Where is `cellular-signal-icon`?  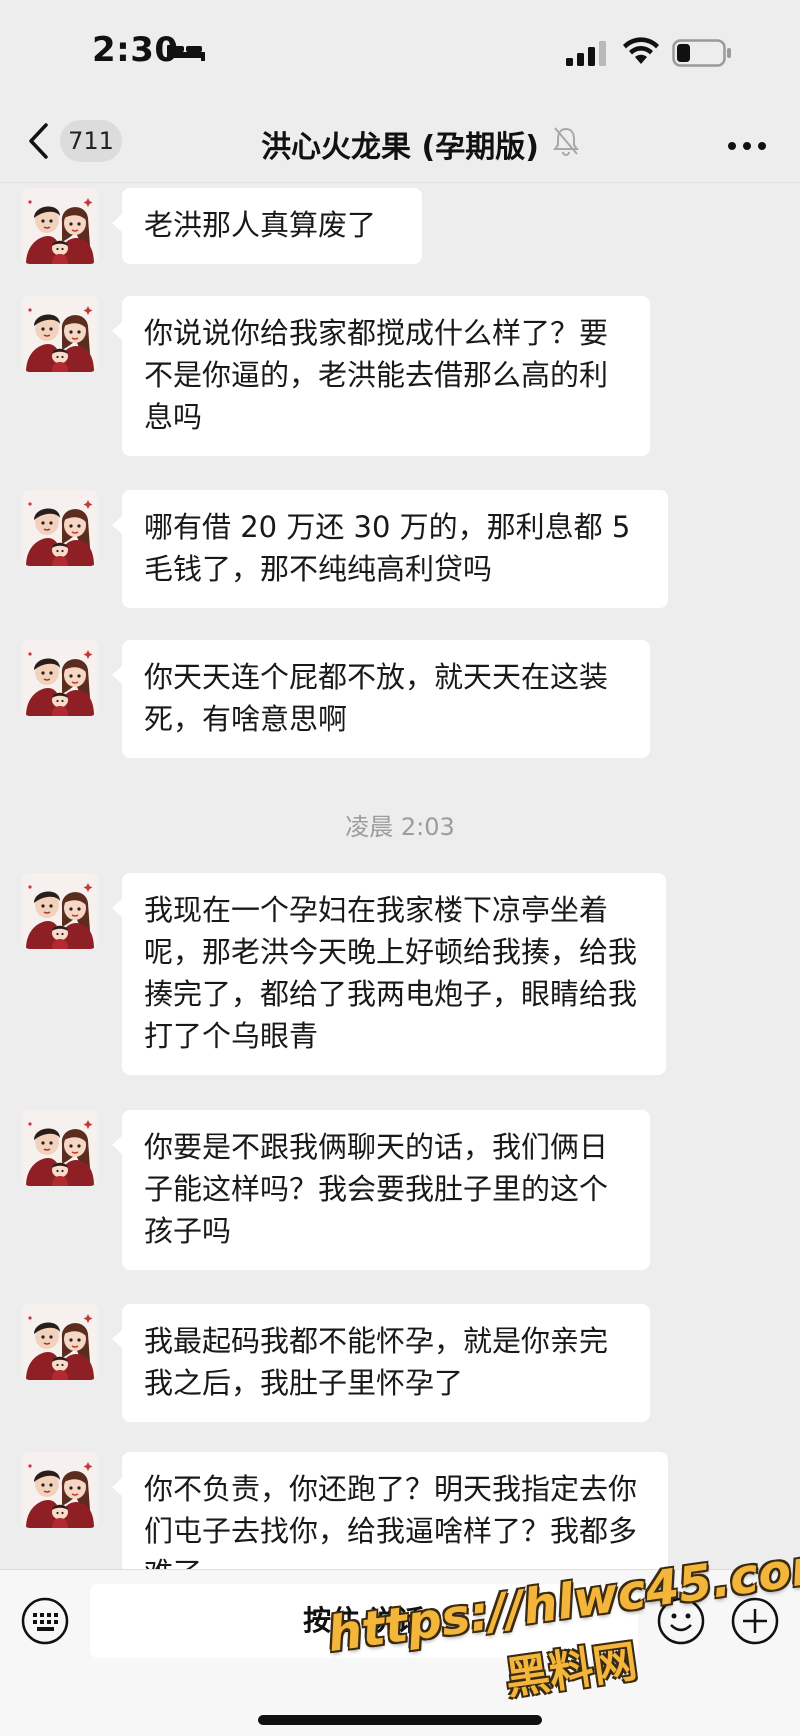 cellular-signal-icon is located at coordinates (587, 55).